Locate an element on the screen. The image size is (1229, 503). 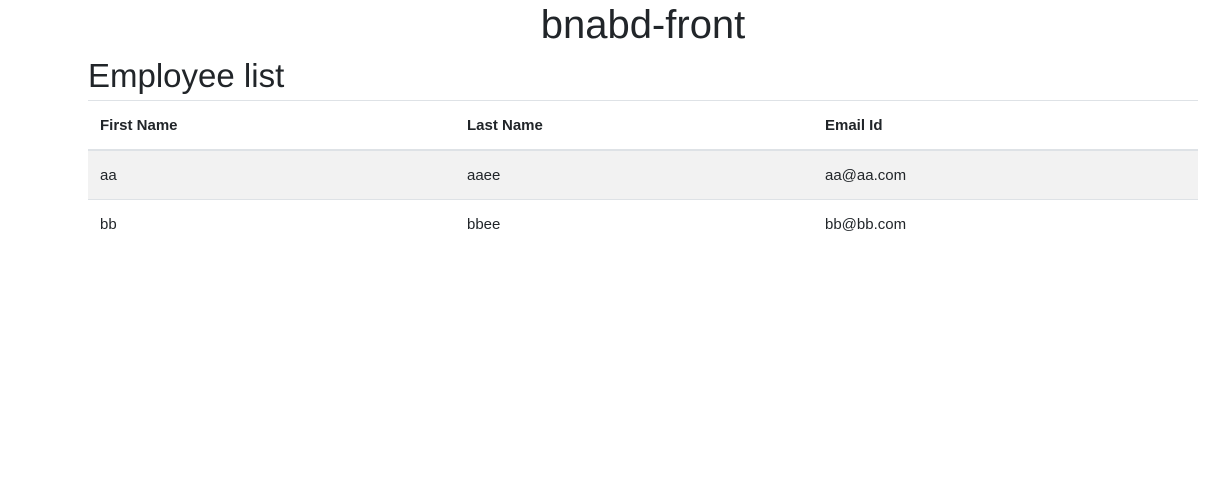
cell-first-name: bb is located at coordinates (271, 223).